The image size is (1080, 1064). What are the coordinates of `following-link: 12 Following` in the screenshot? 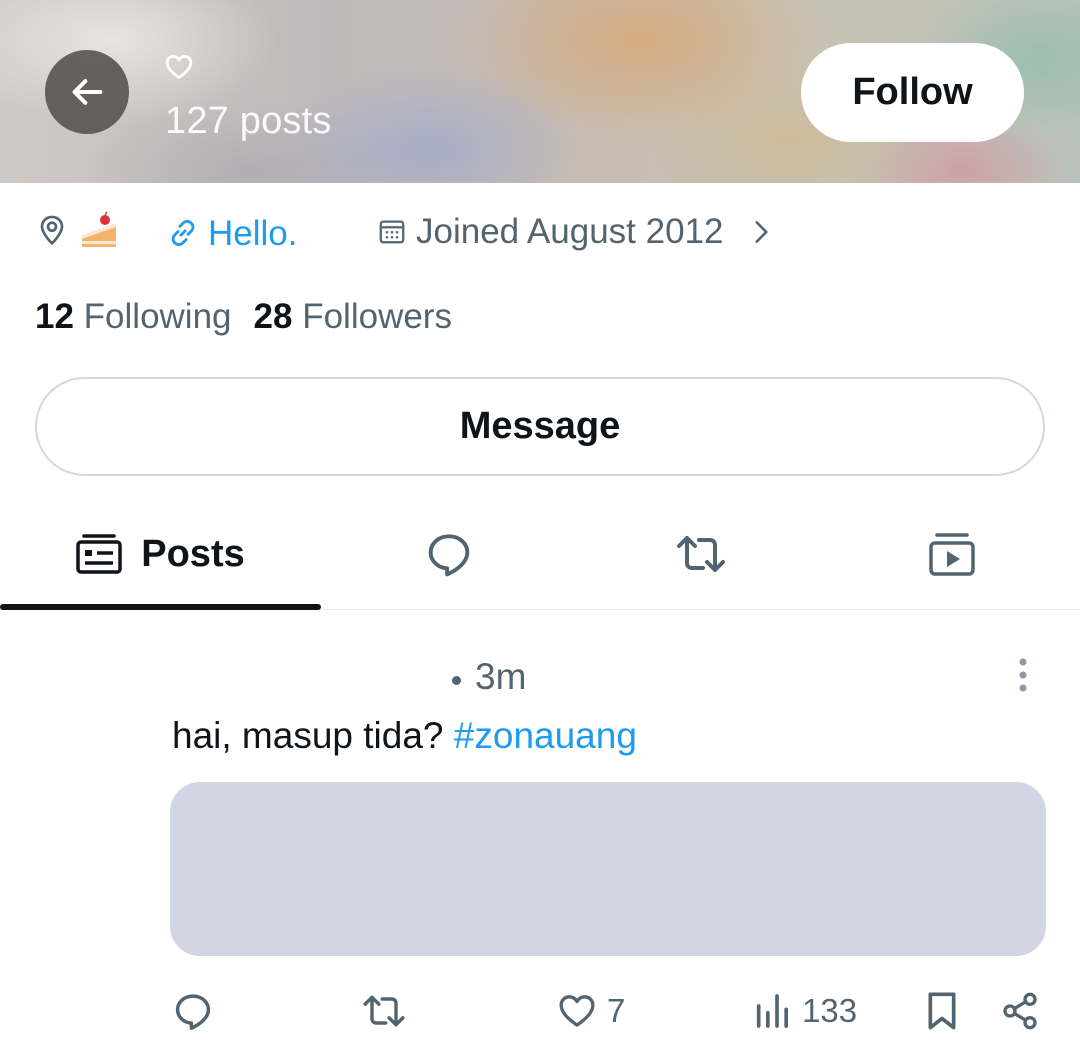 It's located at (133, 316).